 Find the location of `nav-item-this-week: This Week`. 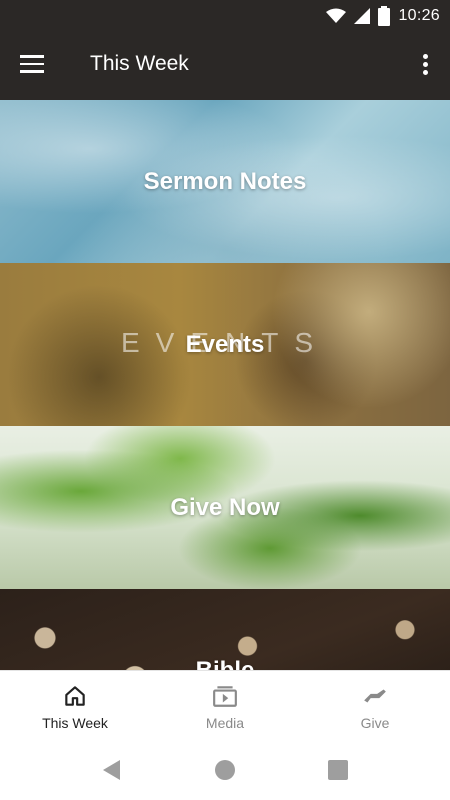

nav-item-this-week: This Week is located at coordinates (75, 706).